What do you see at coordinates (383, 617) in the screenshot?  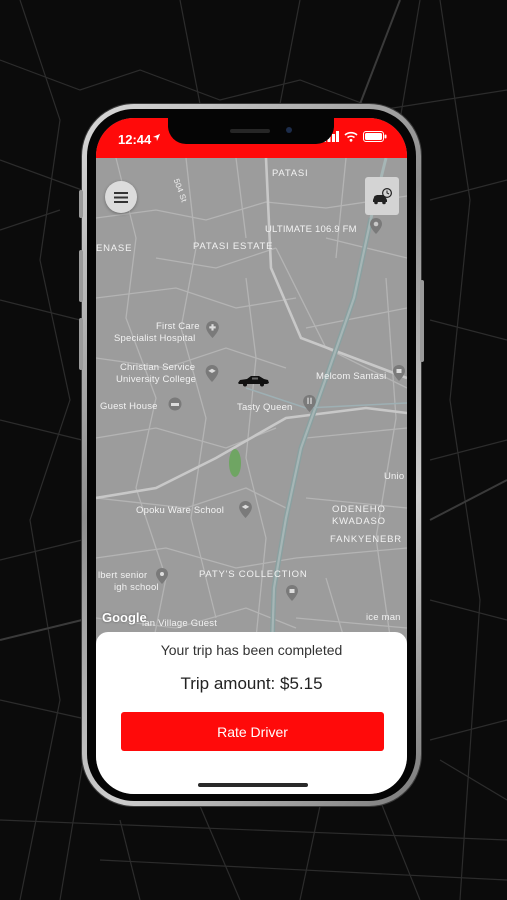 I see `map-label-ice-man: ice man` at bounding box center [383, 617].